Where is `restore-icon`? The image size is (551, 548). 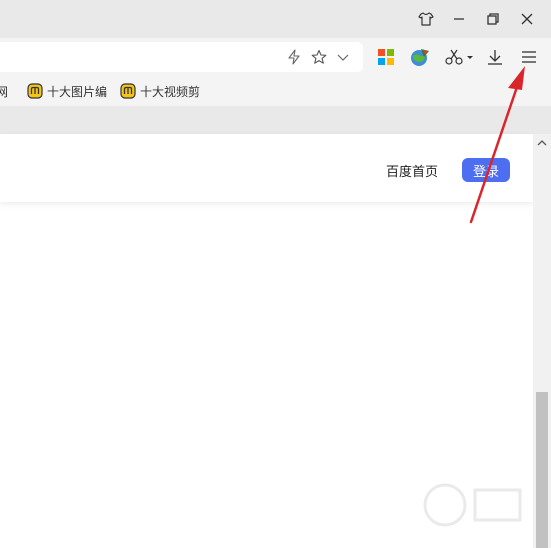
restore-icon is located at coordinates (493, 19).